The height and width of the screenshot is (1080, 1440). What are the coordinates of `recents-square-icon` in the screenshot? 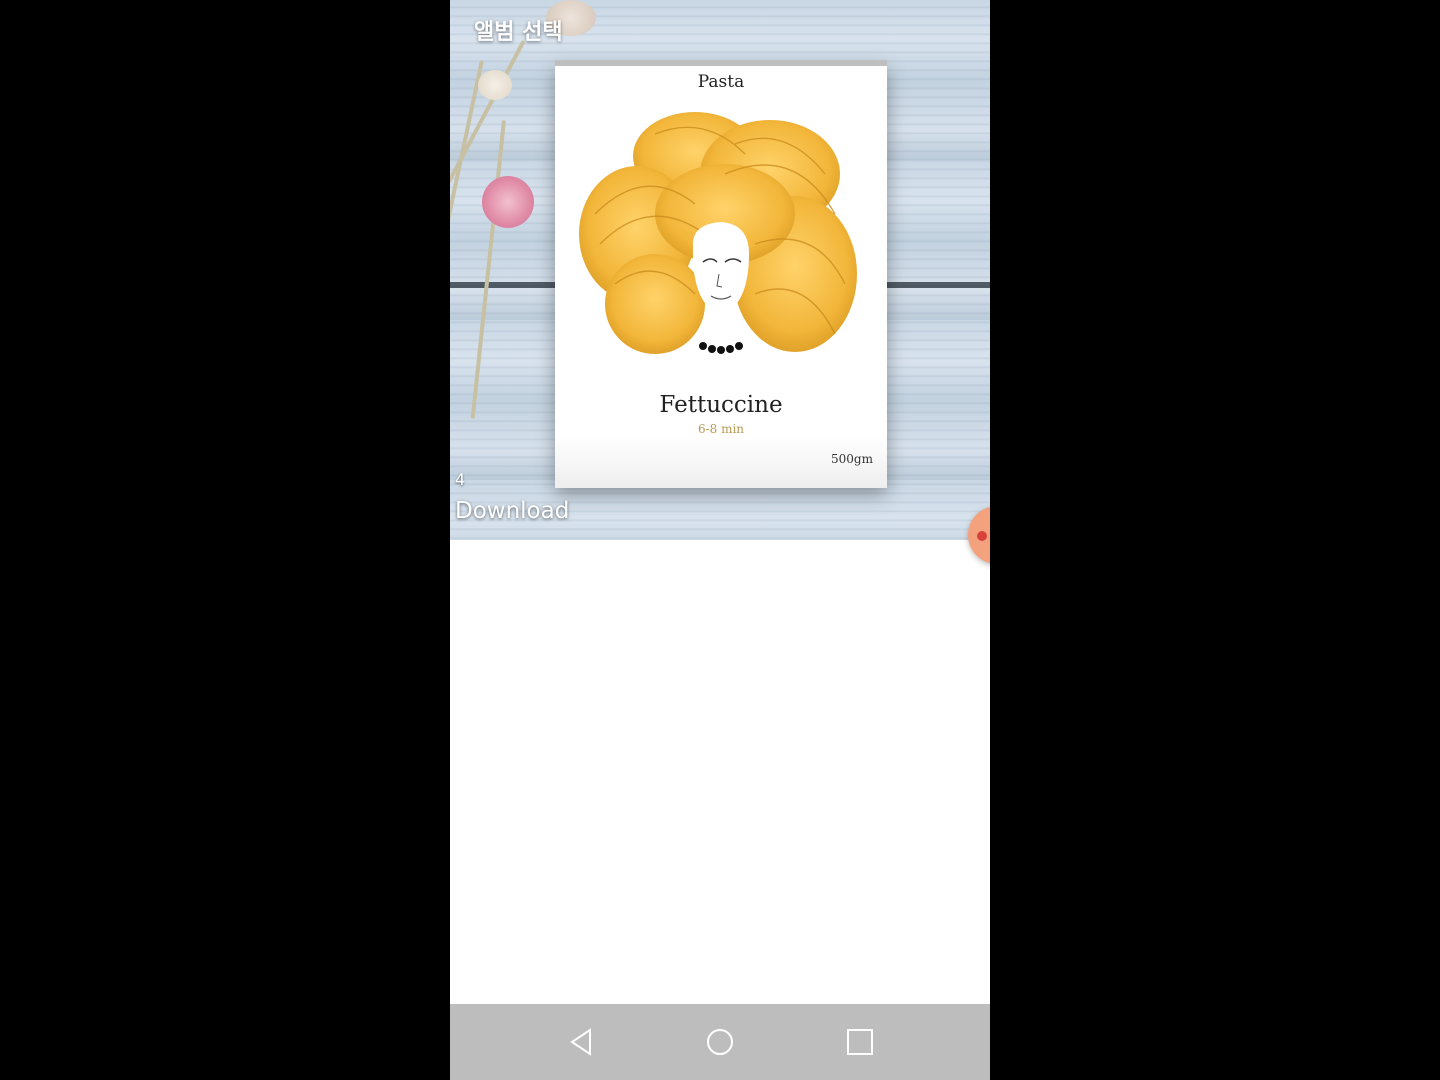 It's located at (860, 1042).